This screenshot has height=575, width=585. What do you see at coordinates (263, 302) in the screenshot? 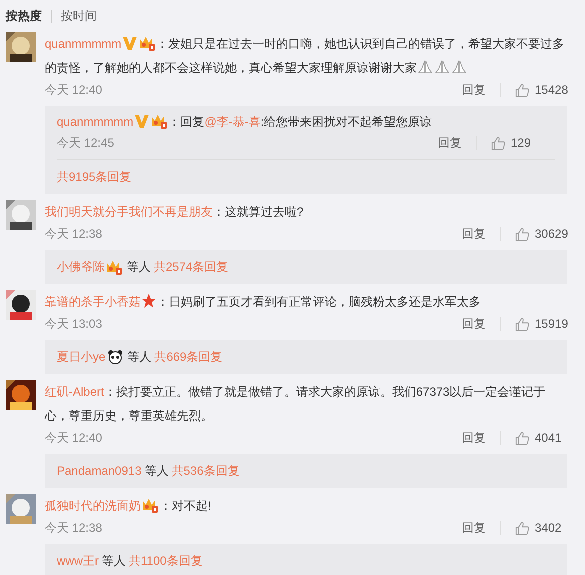
I see `comment-text: 靠谱的杀手小香菇 ：日妈刷了五页才看到有正常评论，脑残粉太多还是水军太多` at bounding box center [263, 302].